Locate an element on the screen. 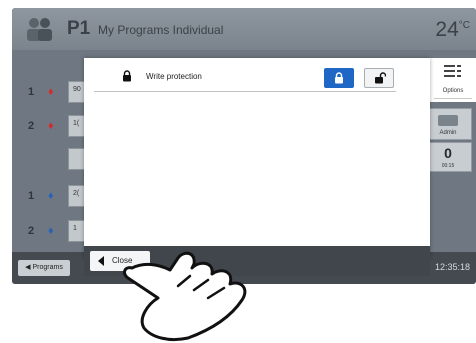  temperature-readout: 24°C is located at coordinates (452, 30).